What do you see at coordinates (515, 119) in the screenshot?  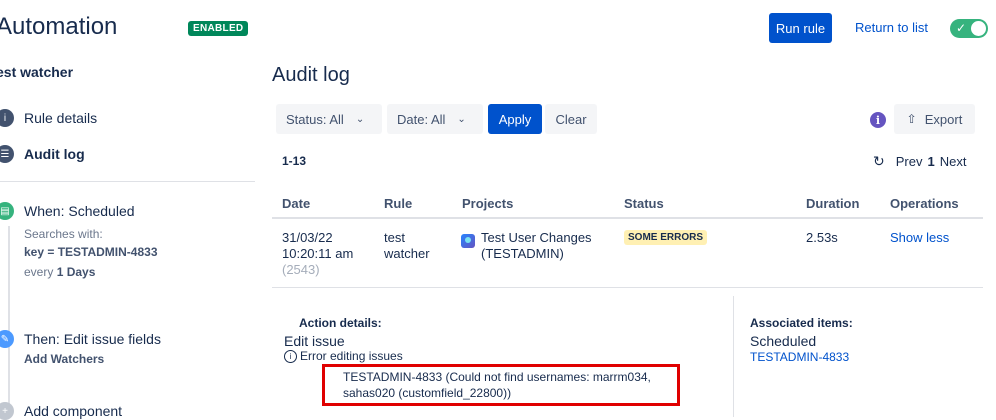 I see `apply-button: Apply` at bounding box center [515, 119].